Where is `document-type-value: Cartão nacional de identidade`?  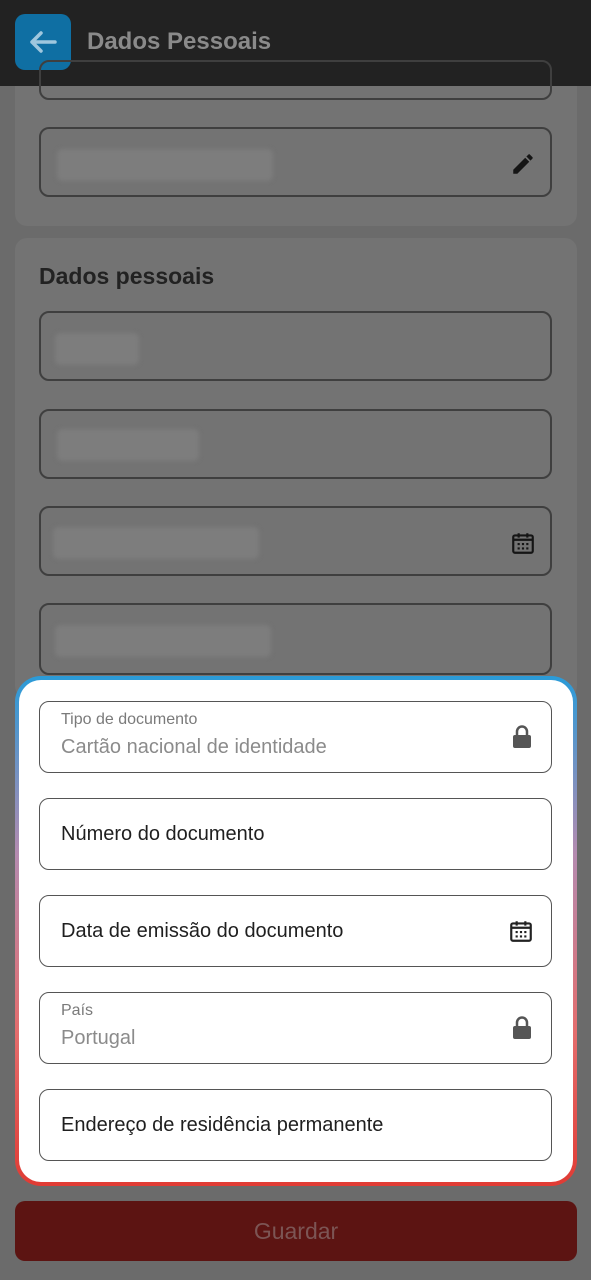
document-type-value: Cartão nacional de identidade is located at coordinates (194, 747).